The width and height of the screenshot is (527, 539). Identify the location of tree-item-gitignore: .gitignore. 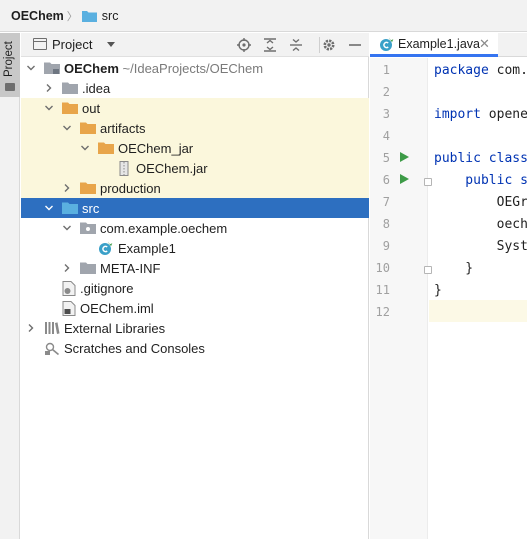
(195, 288).